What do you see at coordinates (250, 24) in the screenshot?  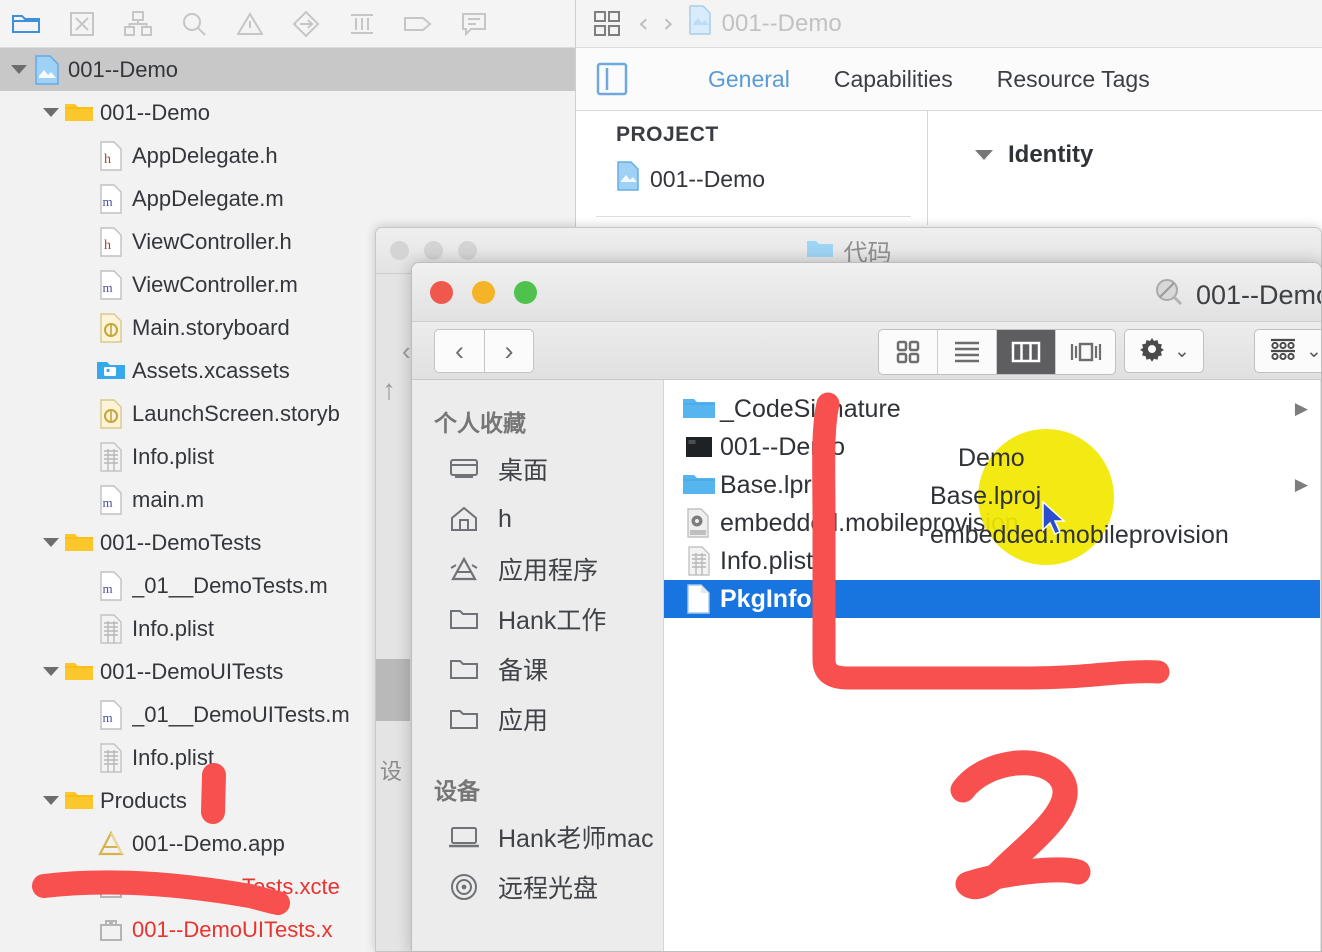 I see `issue-navigator-icon` at bounding box center [250, 24].